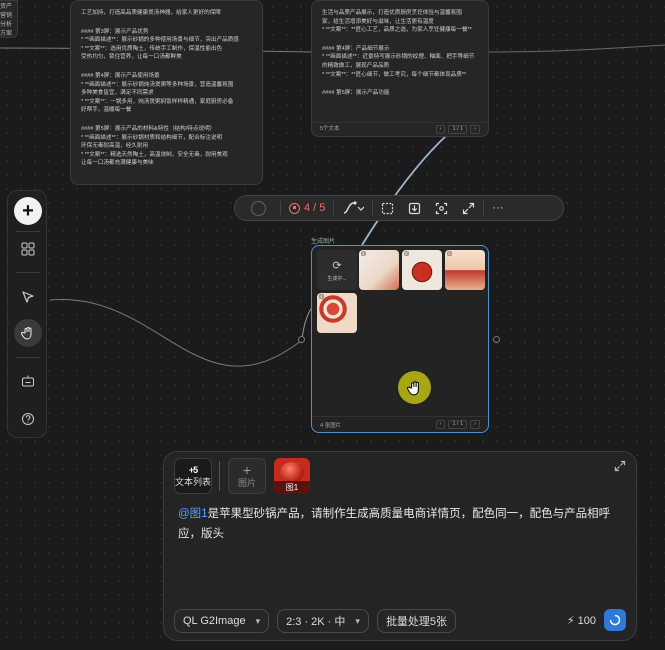  I want to click on expand-icon, so click(469, 208).